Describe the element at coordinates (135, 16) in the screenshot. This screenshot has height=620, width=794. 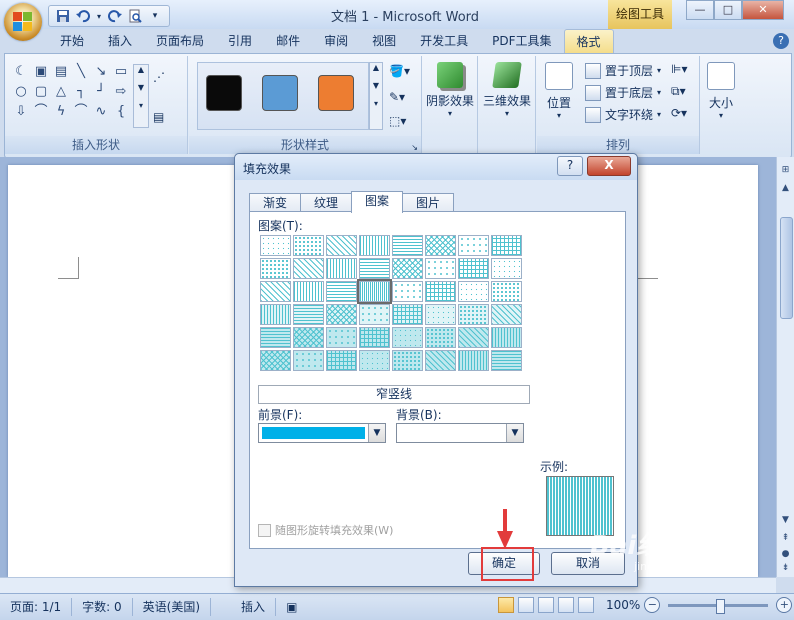
I see `print-preview-icon` at that location.